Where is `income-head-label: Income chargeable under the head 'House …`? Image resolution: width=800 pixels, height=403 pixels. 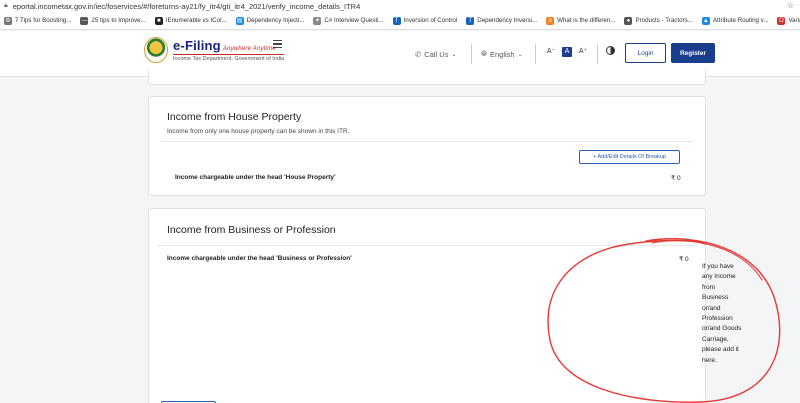 income-head-label: Income chargeable under the head 'House … is located at coordinates (255, 177).